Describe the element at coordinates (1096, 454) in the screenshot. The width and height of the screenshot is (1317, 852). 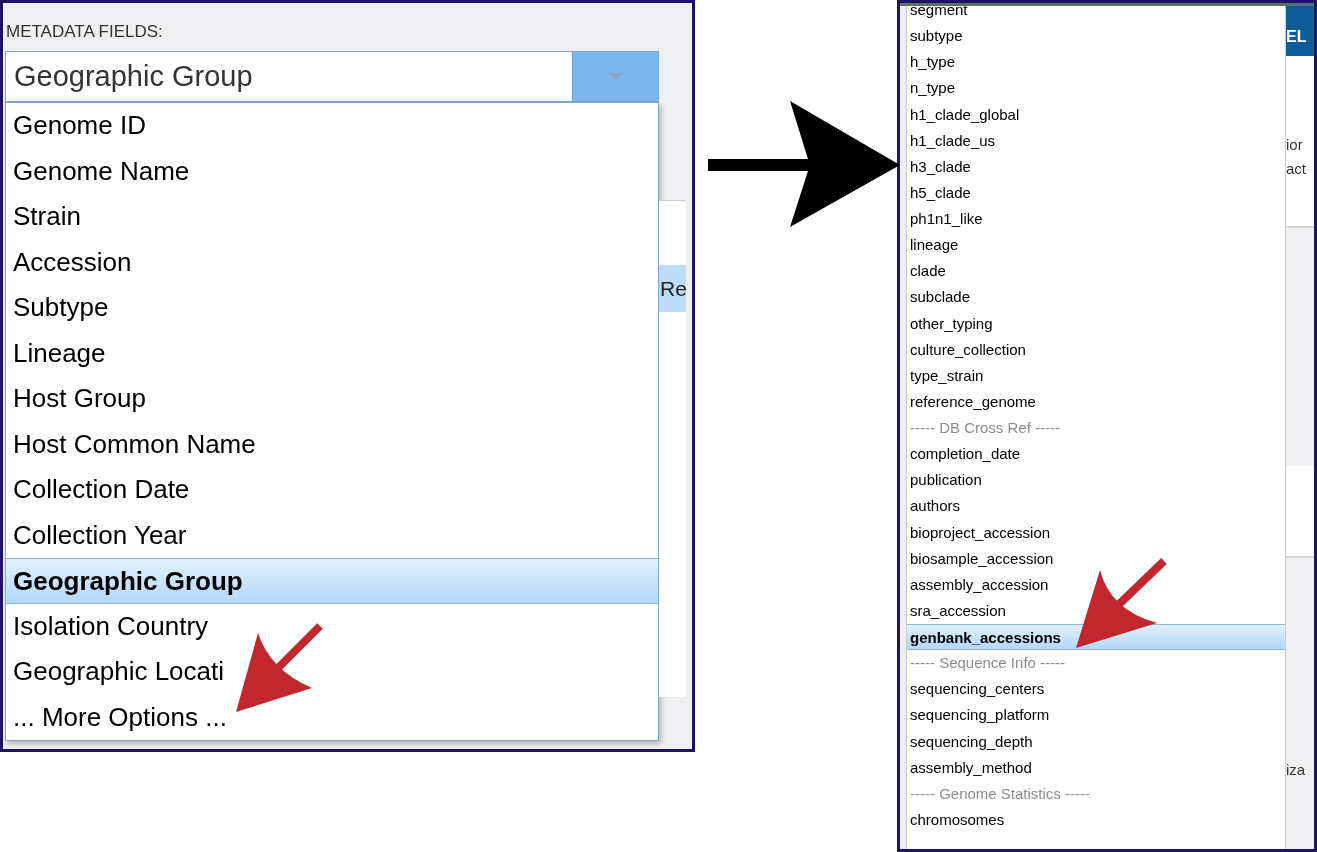
I see `dropdown-option: completion_date` at that location.